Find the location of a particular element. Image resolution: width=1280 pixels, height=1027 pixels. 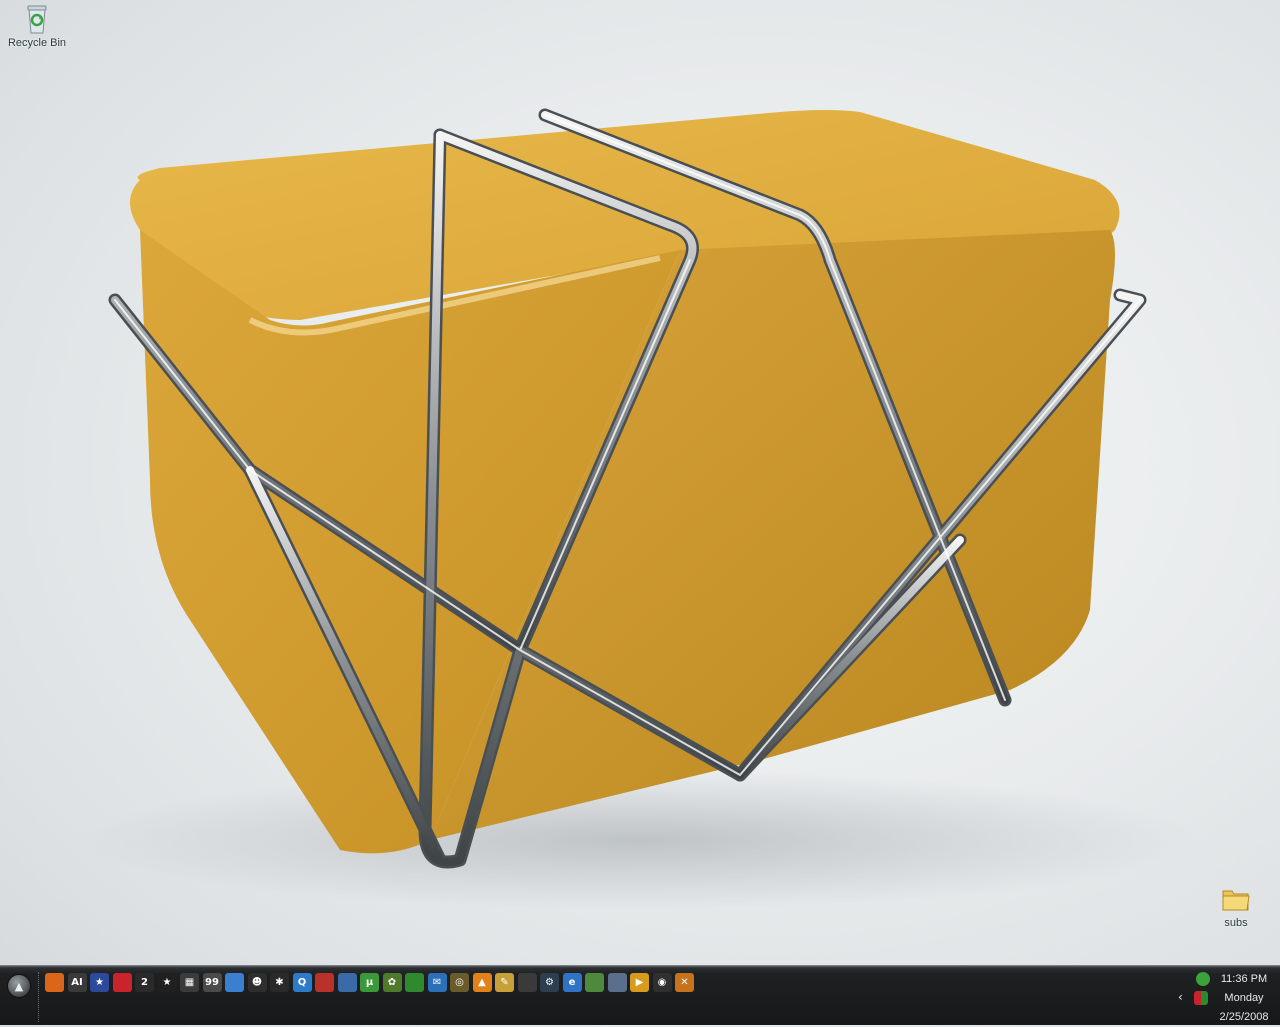

quick-launch-bar: AI ★ 2 ★ ▦ 99 ☻ ✱ Qµ ✿ ✉ ◎ ▲ ✎ ⚙ e ▶ ◉ ✕ is located at coordinates (369, 984).